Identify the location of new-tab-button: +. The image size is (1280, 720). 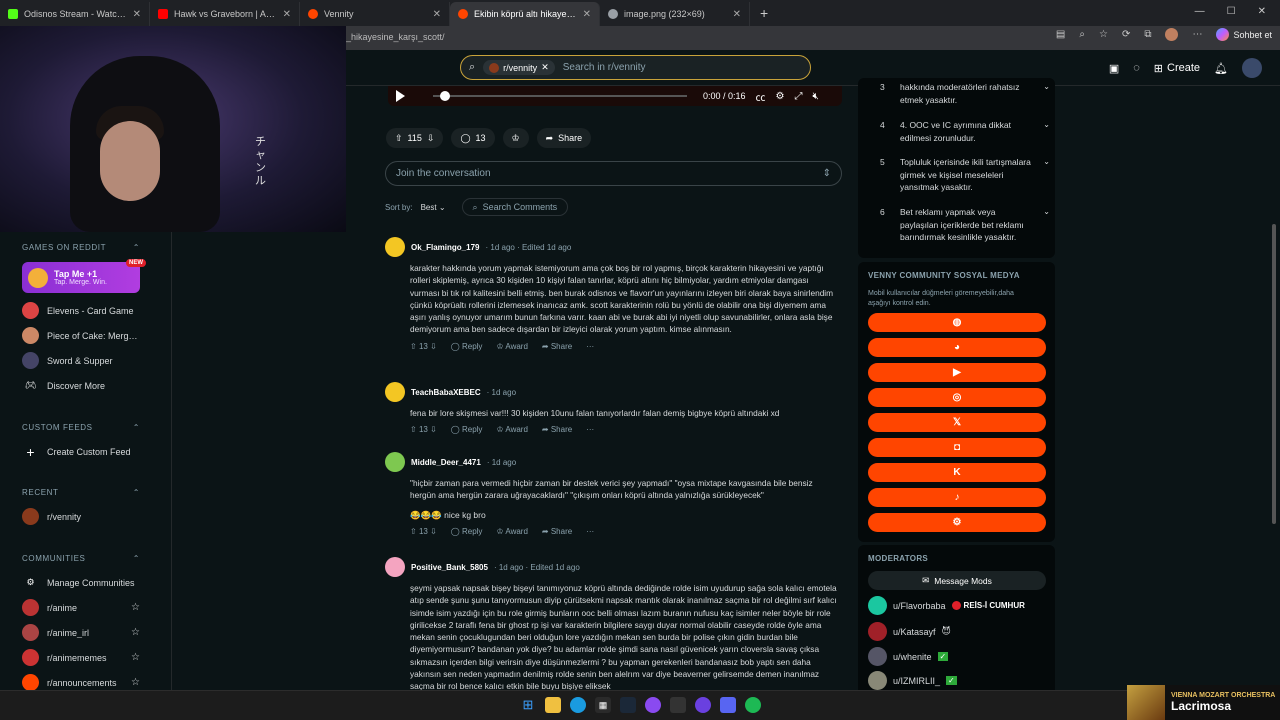
(764, 13).